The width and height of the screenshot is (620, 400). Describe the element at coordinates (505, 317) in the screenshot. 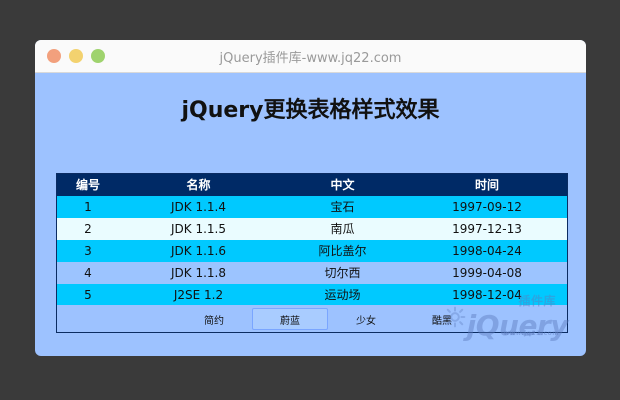

I see `jquery-watermark: 插件库 jQuery www.jq22.com` at that location.